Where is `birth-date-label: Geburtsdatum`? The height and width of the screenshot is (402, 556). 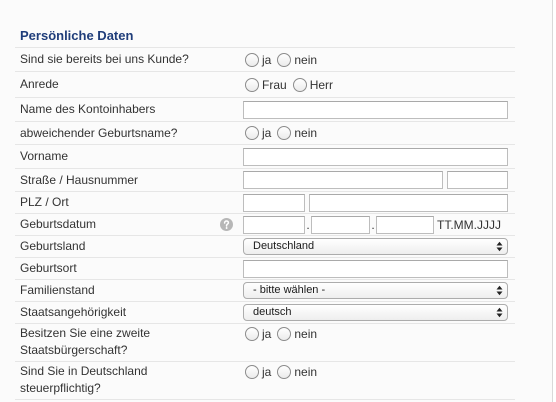 birth-date-label: Geburtsdatum is located at coordinates (58, 224).